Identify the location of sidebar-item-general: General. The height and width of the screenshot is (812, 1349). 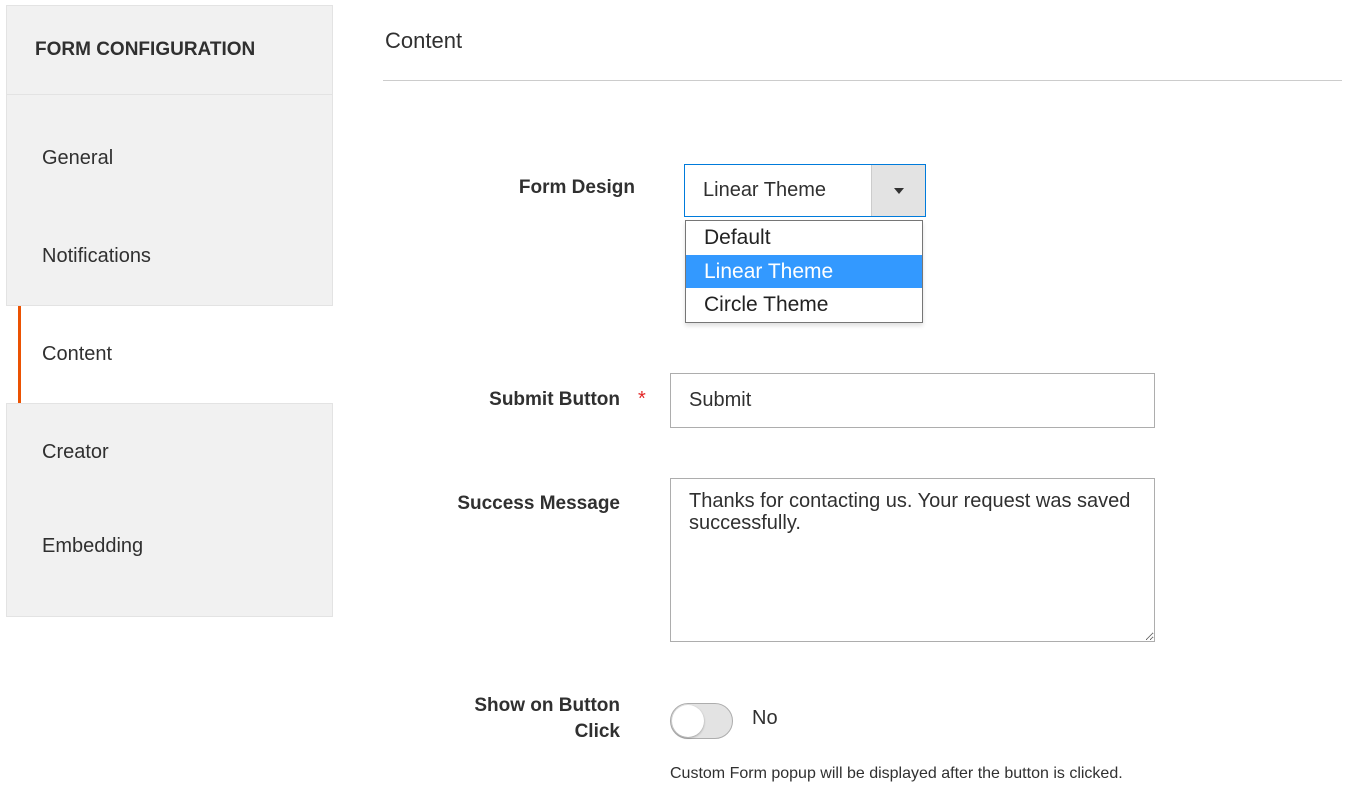
(169, 158).